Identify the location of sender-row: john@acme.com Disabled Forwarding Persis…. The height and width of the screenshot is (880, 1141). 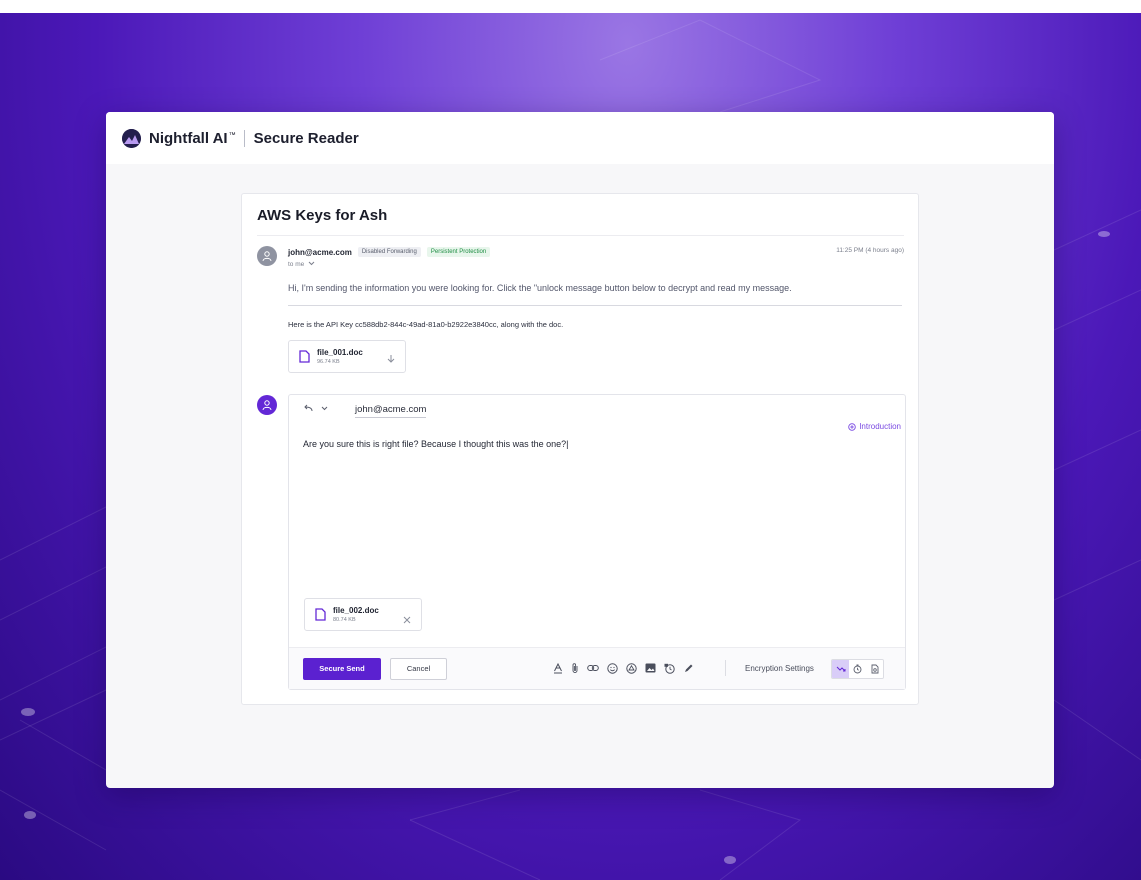
(389, 252).